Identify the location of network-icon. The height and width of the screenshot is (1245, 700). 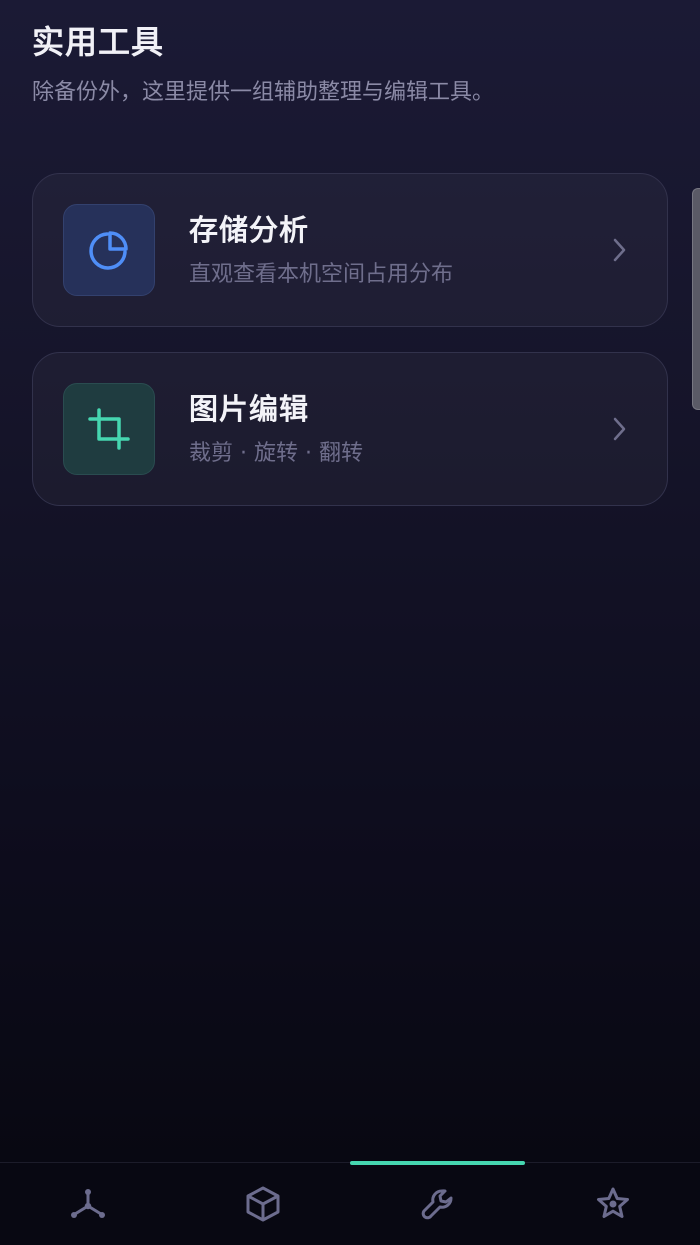
(87, 1203).